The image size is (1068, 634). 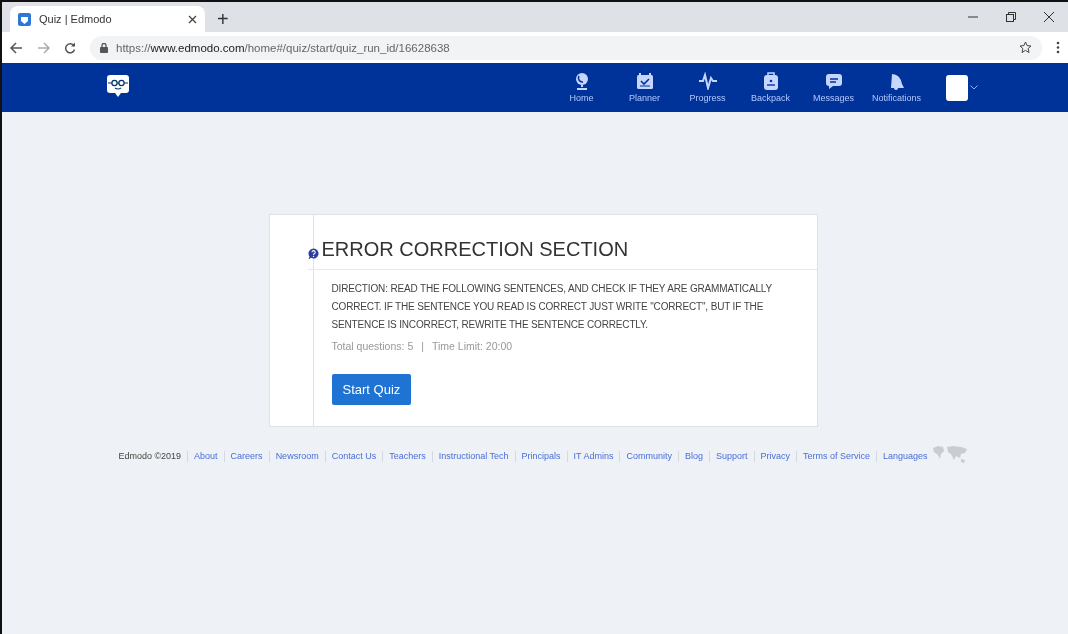 I want to click on footer-link: Careers, so click(x=246, y=456).